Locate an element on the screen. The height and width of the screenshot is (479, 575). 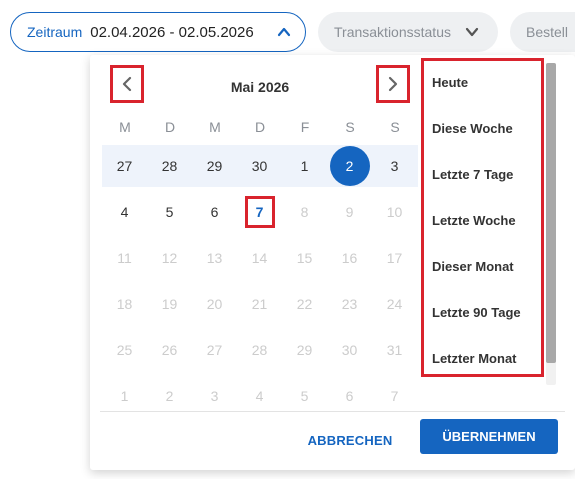
chevron-down-icon is located at coordinates (472, 32).